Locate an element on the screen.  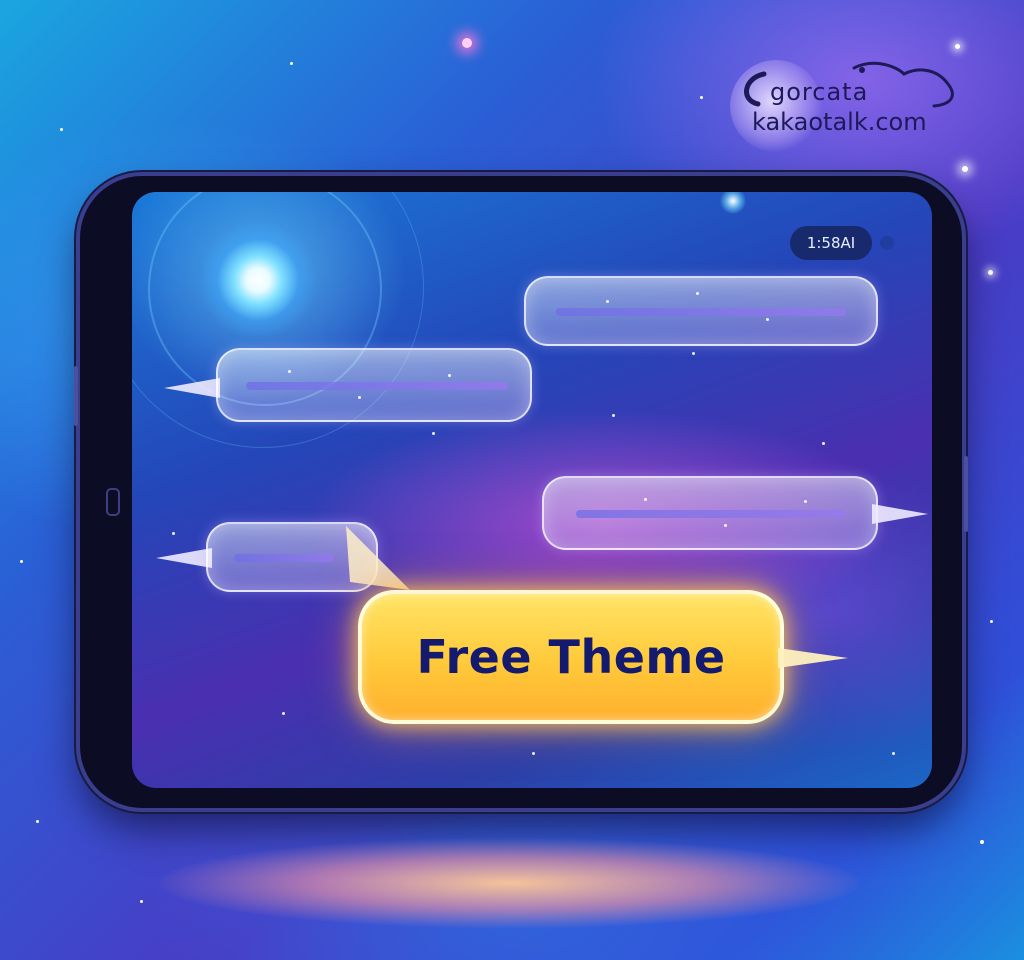
brand-watermark: gorcata kakaotalk.com is located at coordinates (853, 101).